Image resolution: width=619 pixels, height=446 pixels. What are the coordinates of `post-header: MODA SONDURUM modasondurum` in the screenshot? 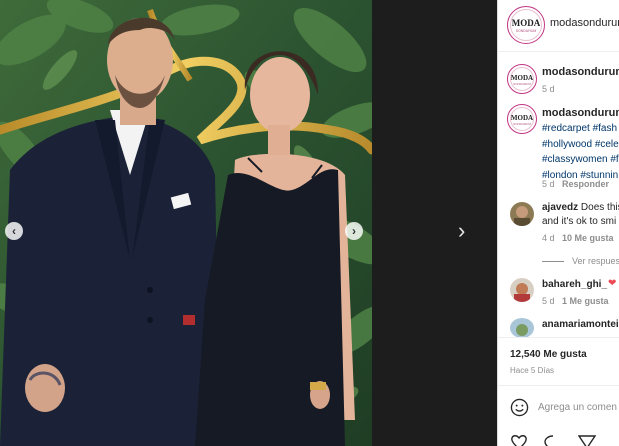 It's located at (558, 26).